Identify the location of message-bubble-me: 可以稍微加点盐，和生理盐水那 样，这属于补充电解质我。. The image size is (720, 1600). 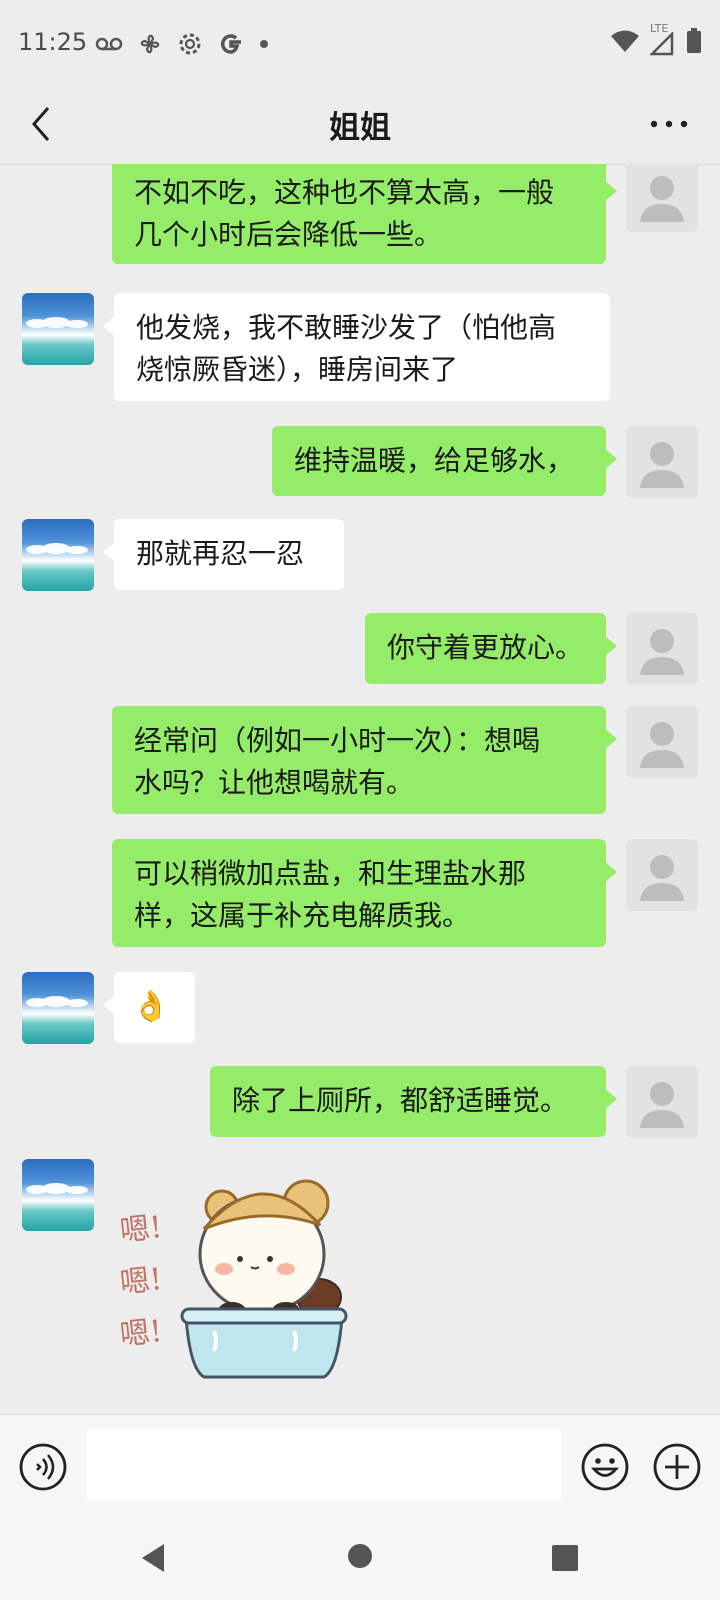
(364, 893).